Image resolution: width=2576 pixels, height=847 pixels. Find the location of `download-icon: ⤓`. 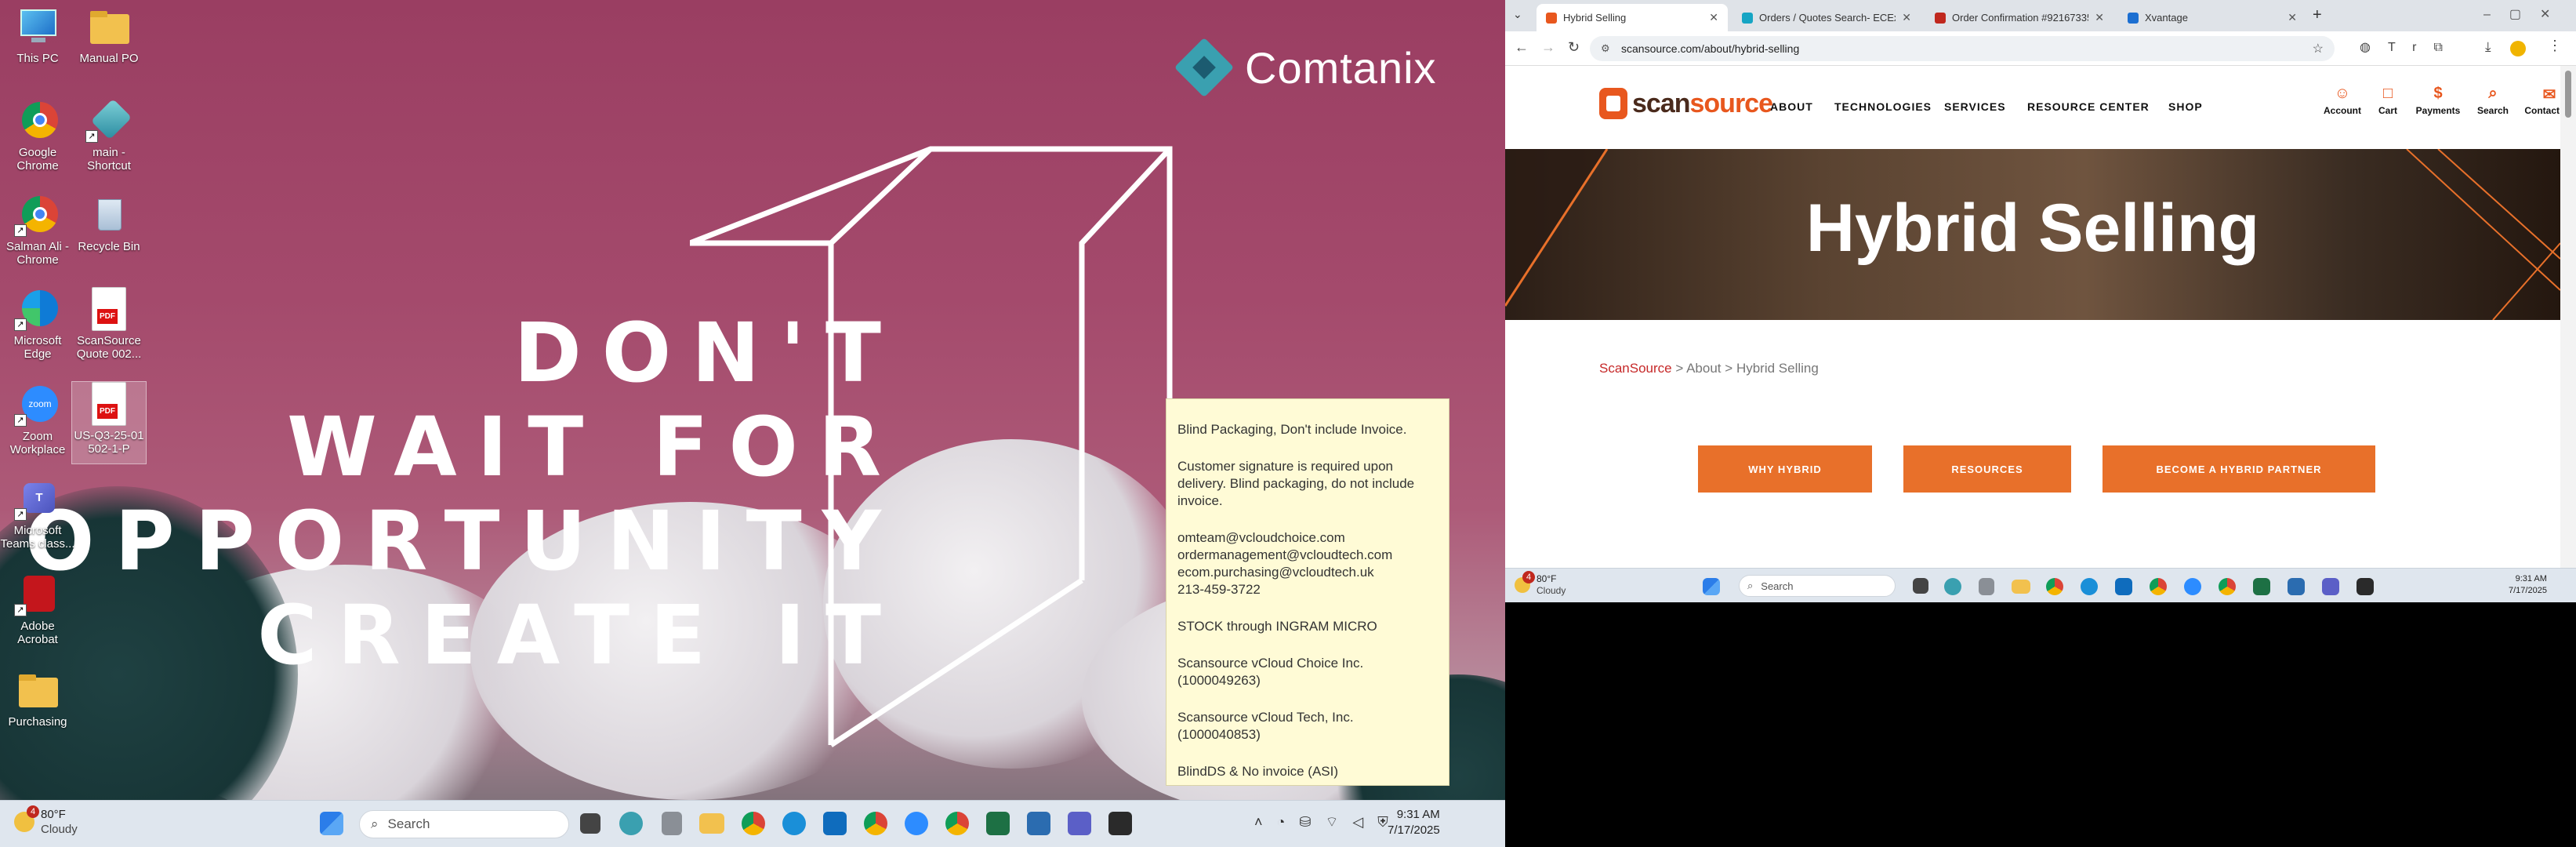

download-icon: ⤓ is located at coordinates (2488, 47).